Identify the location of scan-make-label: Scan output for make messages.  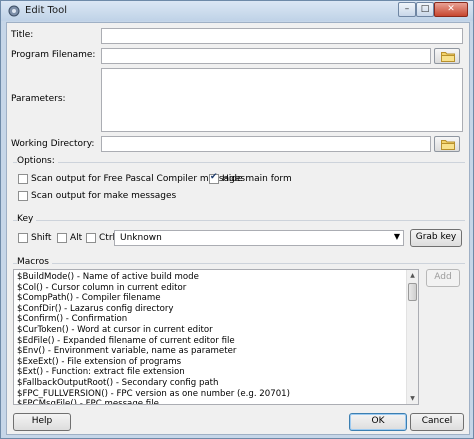
(103, 196).